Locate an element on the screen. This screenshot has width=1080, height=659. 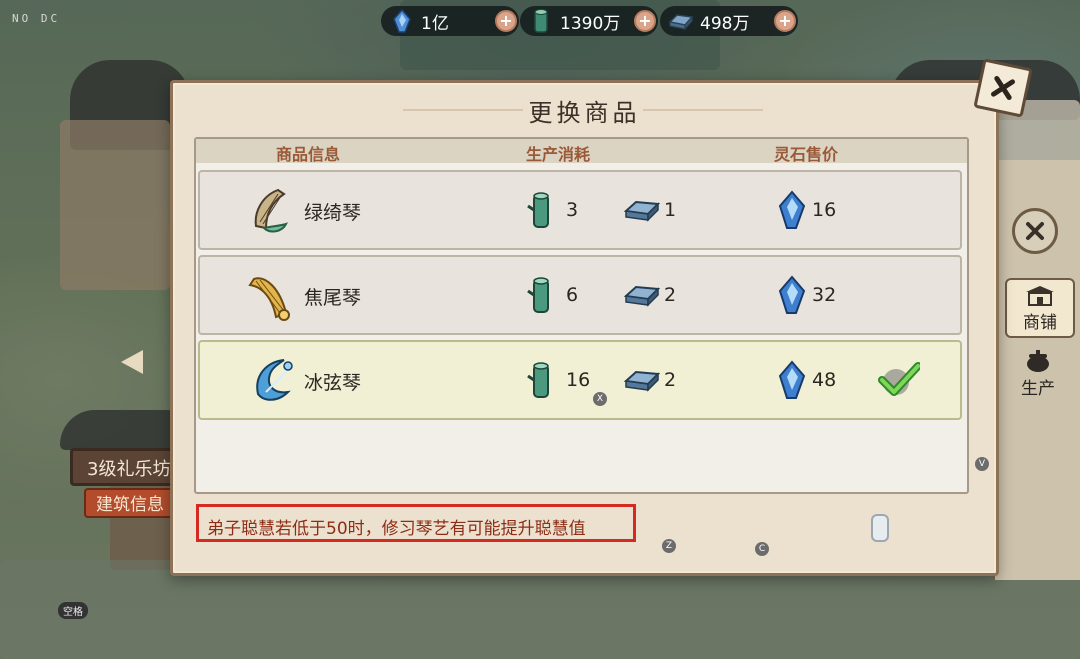
iron-cost: 1 is located at coordinates (670, 210).